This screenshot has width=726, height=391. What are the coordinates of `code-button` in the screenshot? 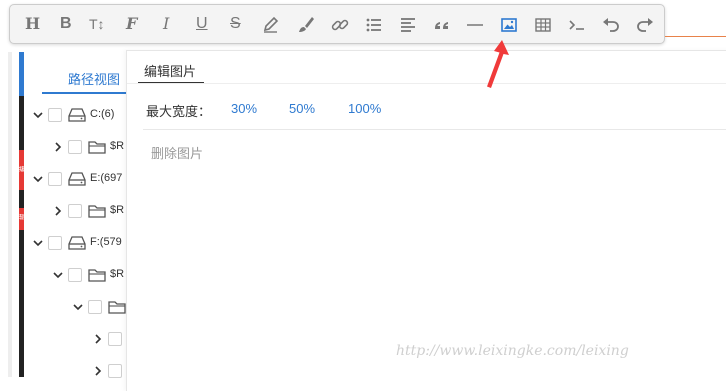 It's located at (577, 25).